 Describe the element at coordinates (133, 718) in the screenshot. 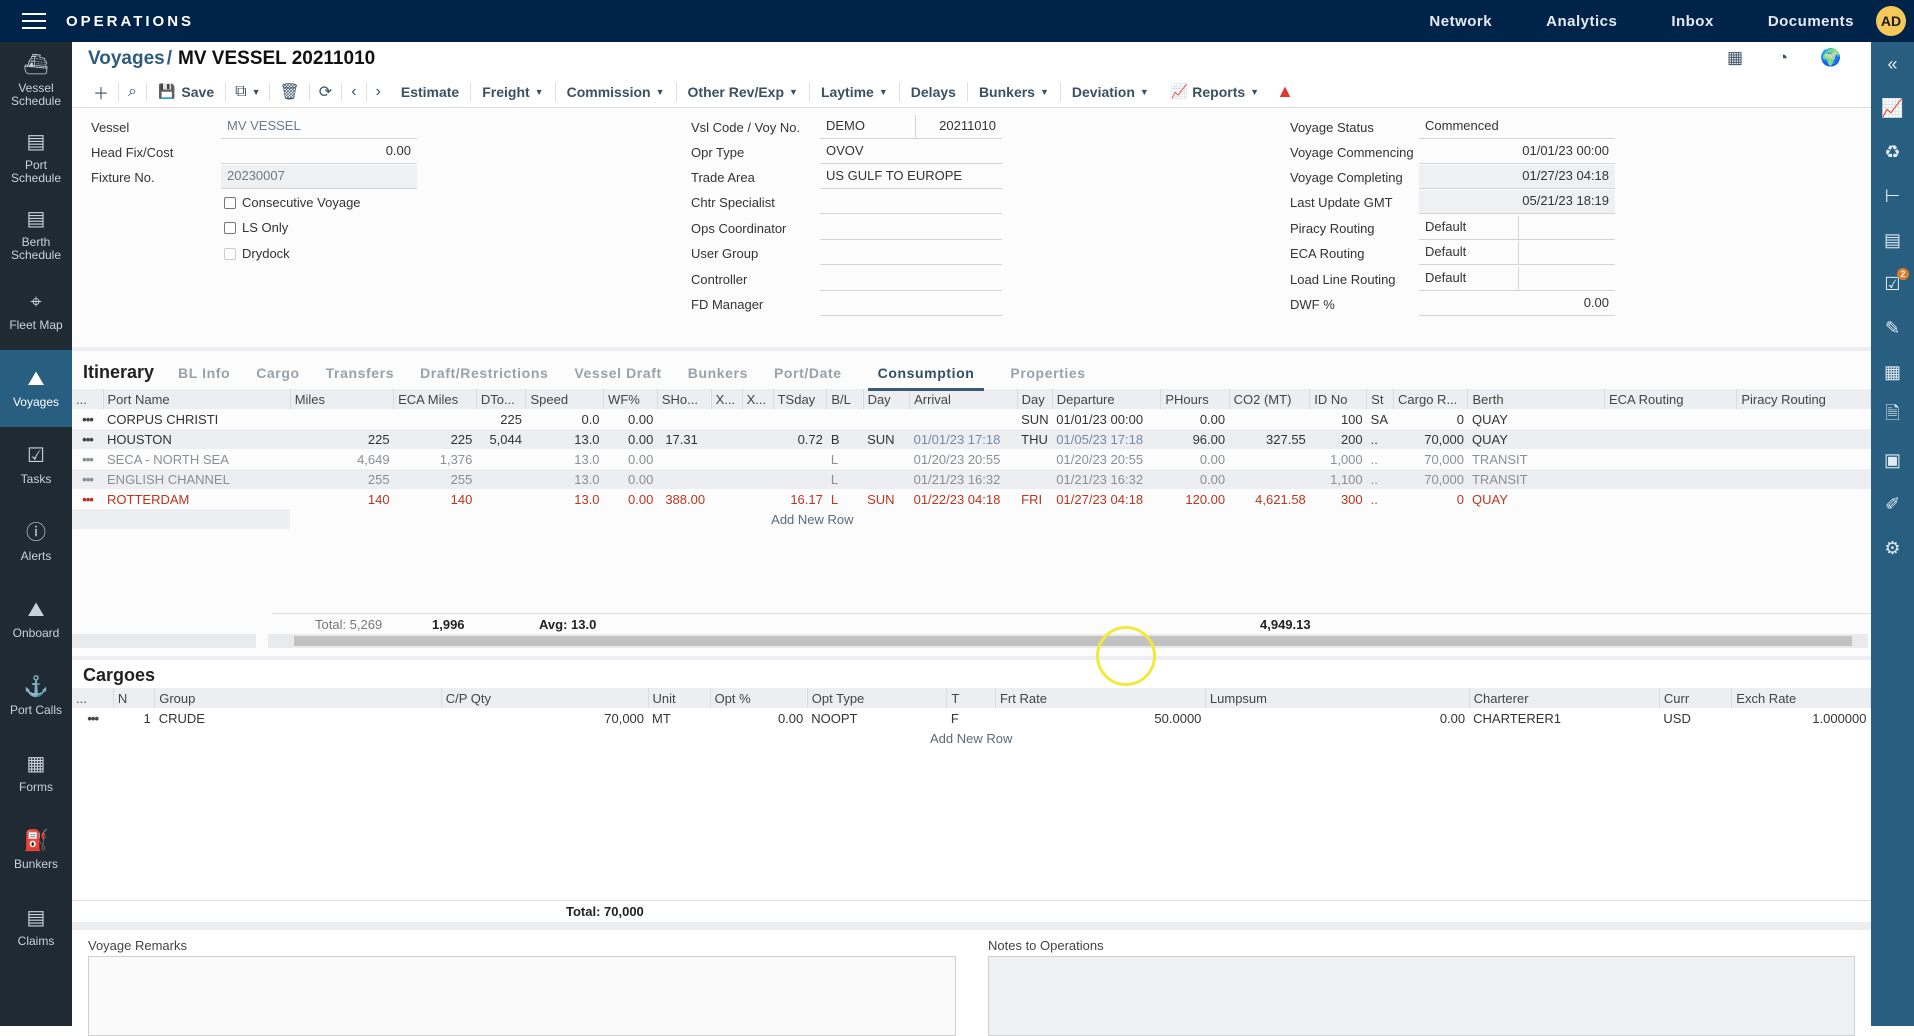

I see `cell-n: 1` at that location.